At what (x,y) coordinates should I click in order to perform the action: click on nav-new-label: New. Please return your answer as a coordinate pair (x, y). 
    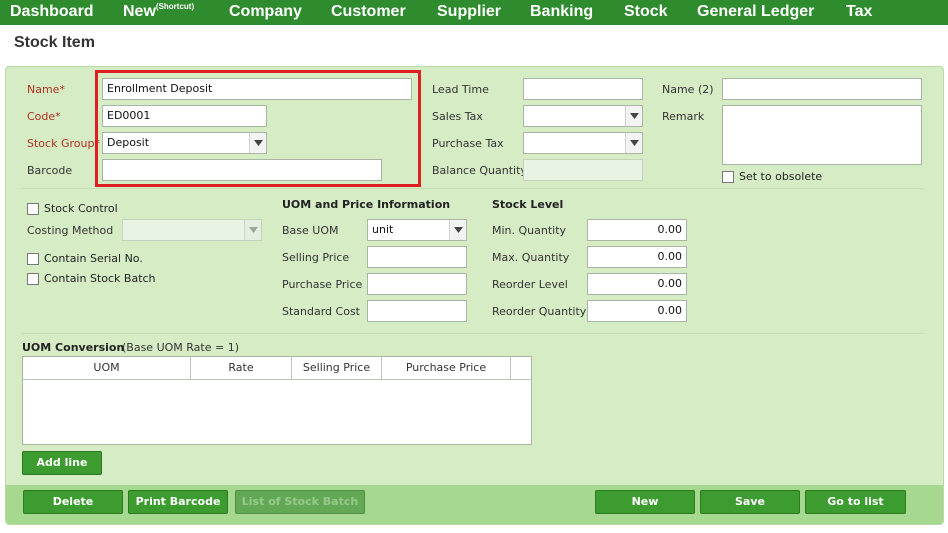
    Looking at the image, I should click on (139, 11).